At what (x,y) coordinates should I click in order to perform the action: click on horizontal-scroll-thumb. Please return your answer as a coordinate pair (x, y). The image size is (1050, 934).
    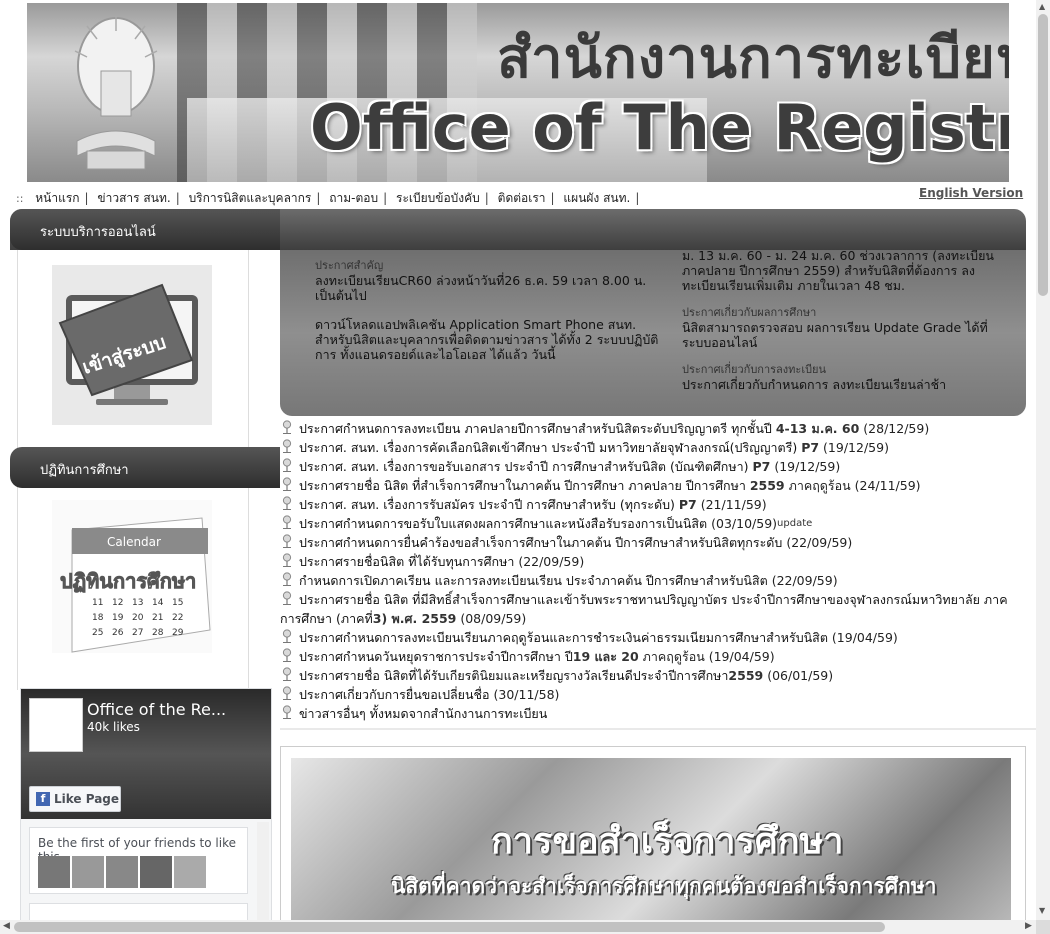
    Looking at the image, I should click on (449, 927).